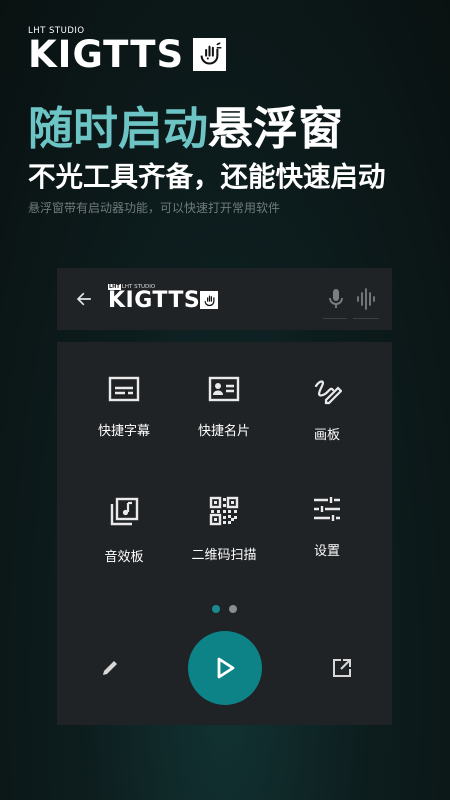  Describe the element at coordinates (223, 431) in the screenshot. I see `tool-label: 快捷名片` at that location.